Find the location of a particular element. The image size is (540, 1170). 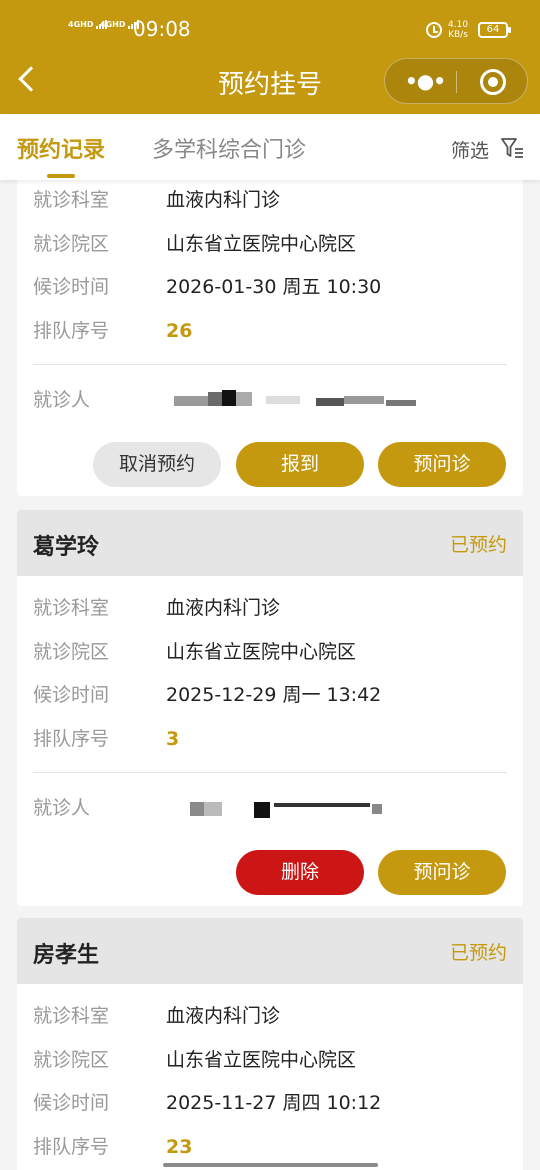

queue-number: 23 is located at coordinates (179, 1147).